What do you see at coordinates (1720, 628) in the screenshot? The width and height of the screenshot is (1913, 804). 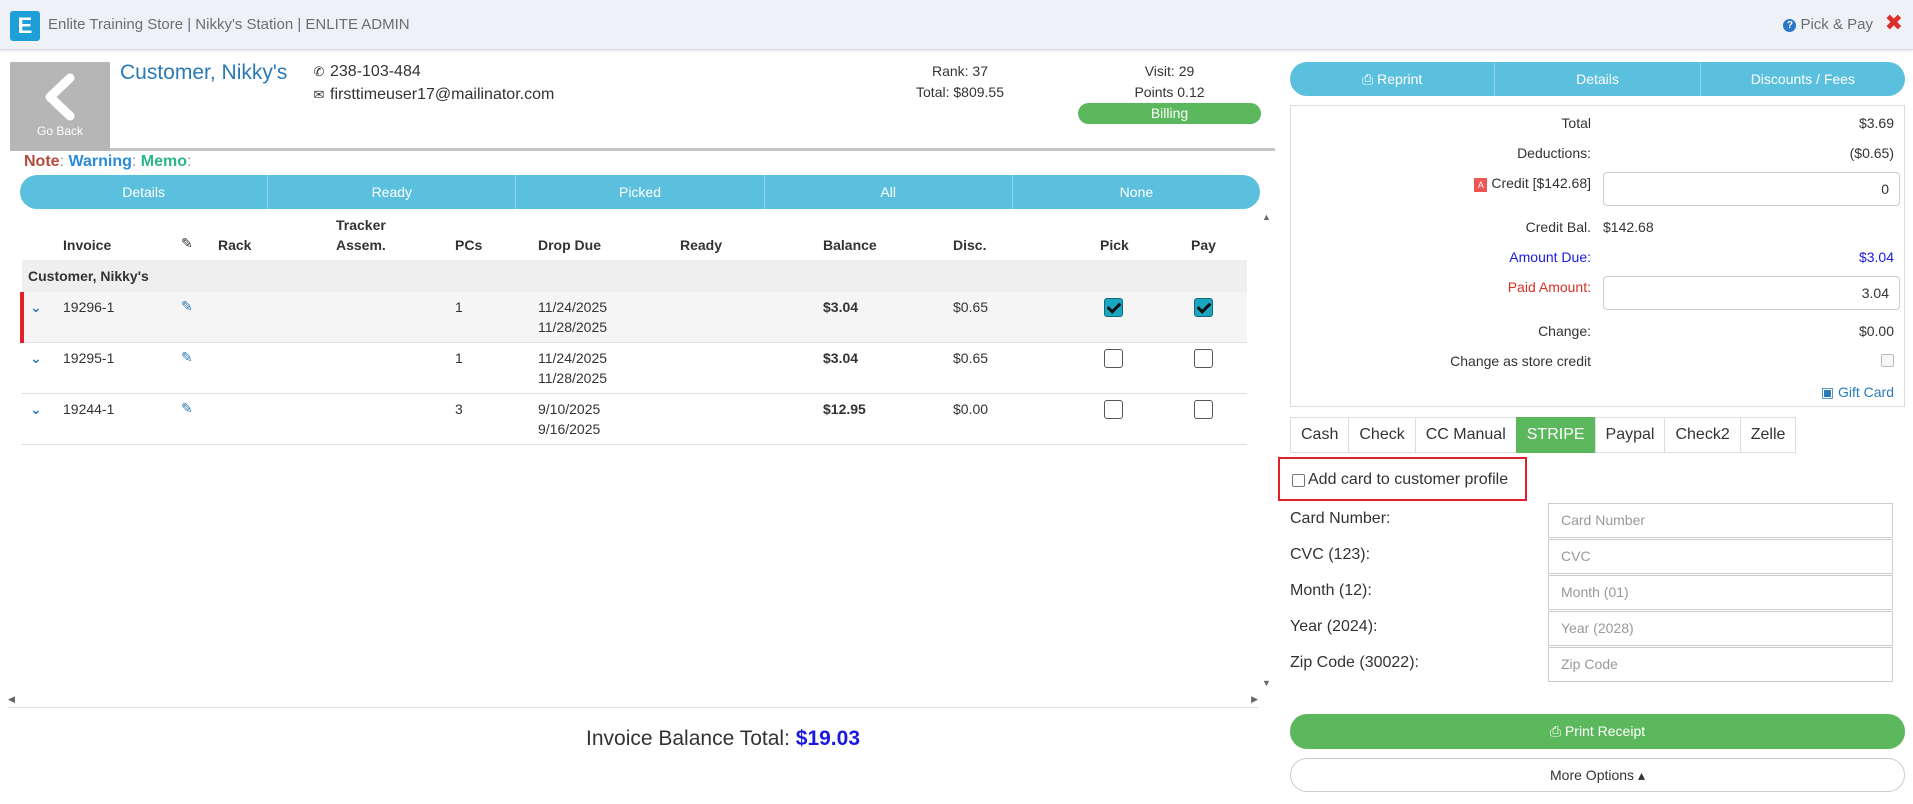 I see `year-input: Year (2028)` at bounding box center [1720, 628].